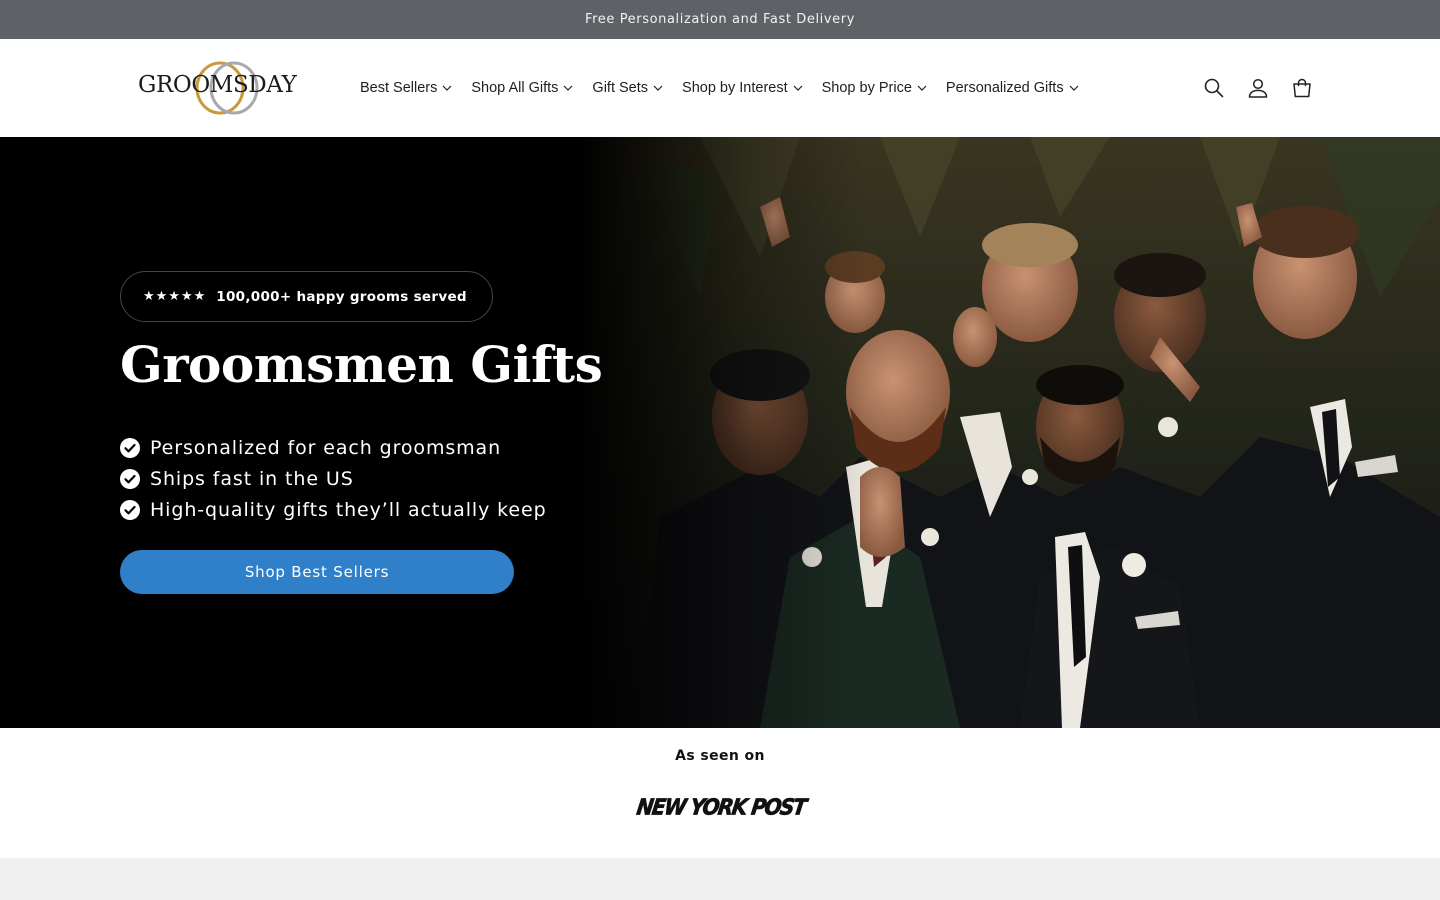  I want to click on announcement-text: Free Personalization and Fast Delivery, so click(720, 19).